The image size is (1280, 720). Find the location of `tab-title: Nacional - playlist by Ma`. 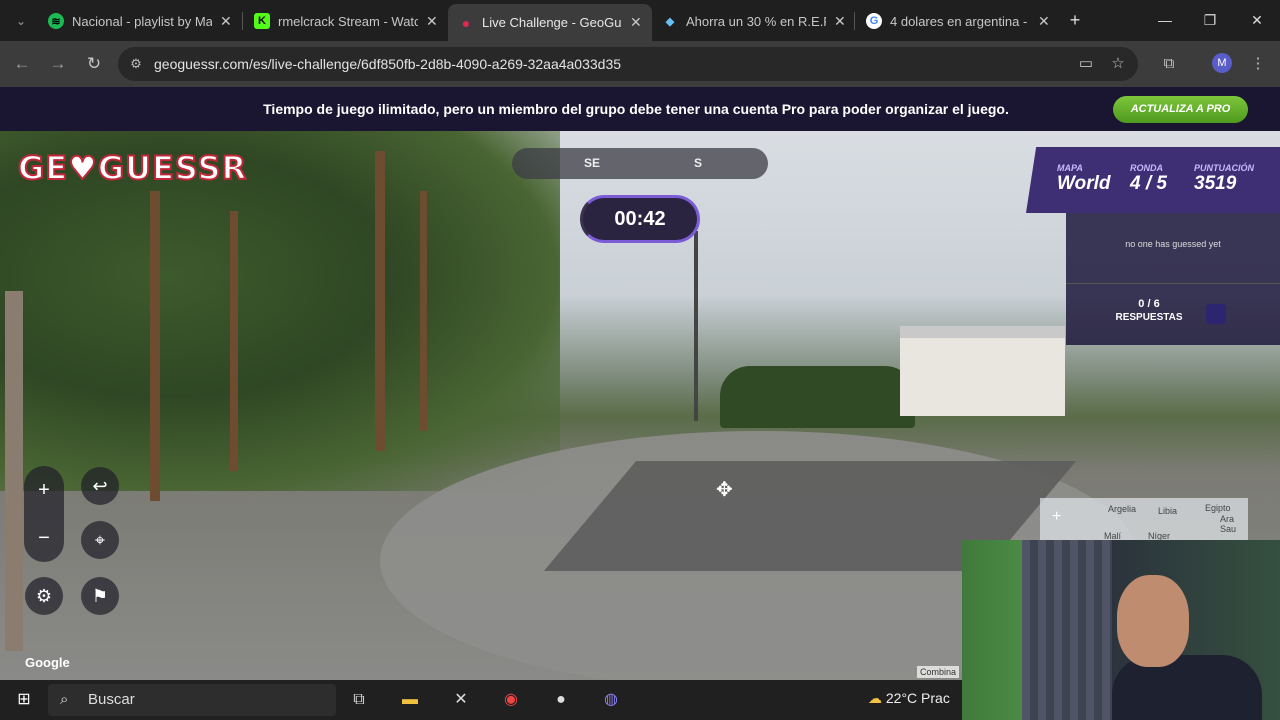

tab-title: Nacional - playlist by Ma is located at coordinates (142, 21).